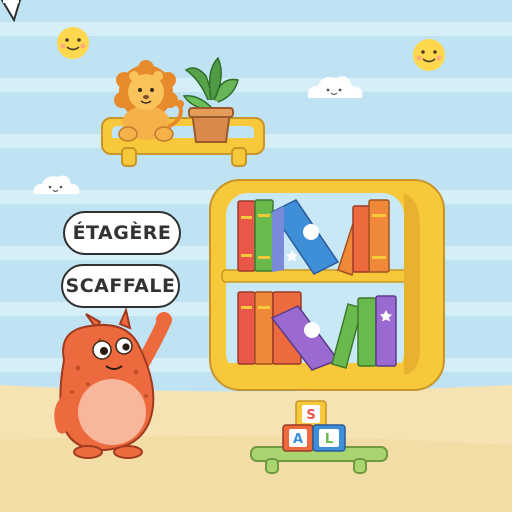 The image size is (512, 512). I want to click on block-letter-l: L, so click(329, 439).